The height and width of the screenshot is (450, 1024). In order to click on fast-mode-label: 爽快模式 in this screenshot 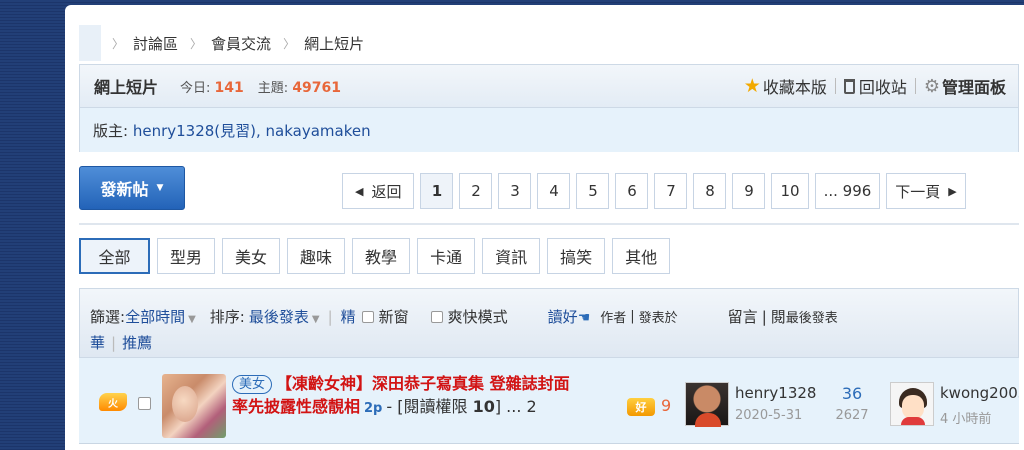, I will do `click(477, 317)`.